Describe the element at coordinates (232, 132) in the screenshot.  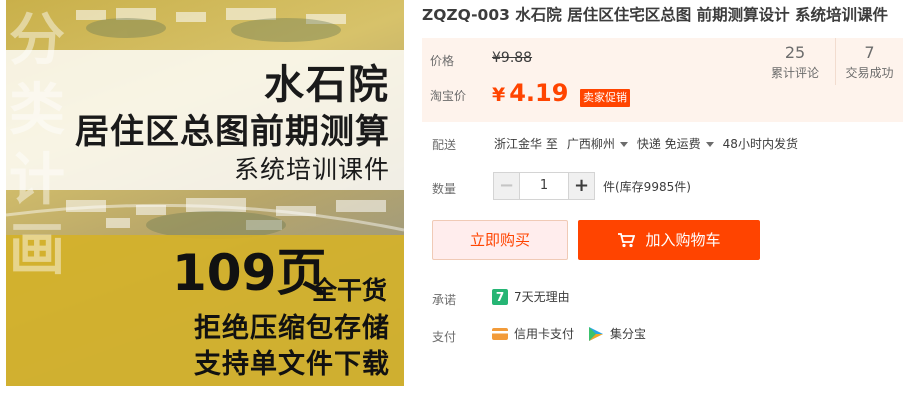
I see `image-title-subject: 居住区总图前期测算` at that location.